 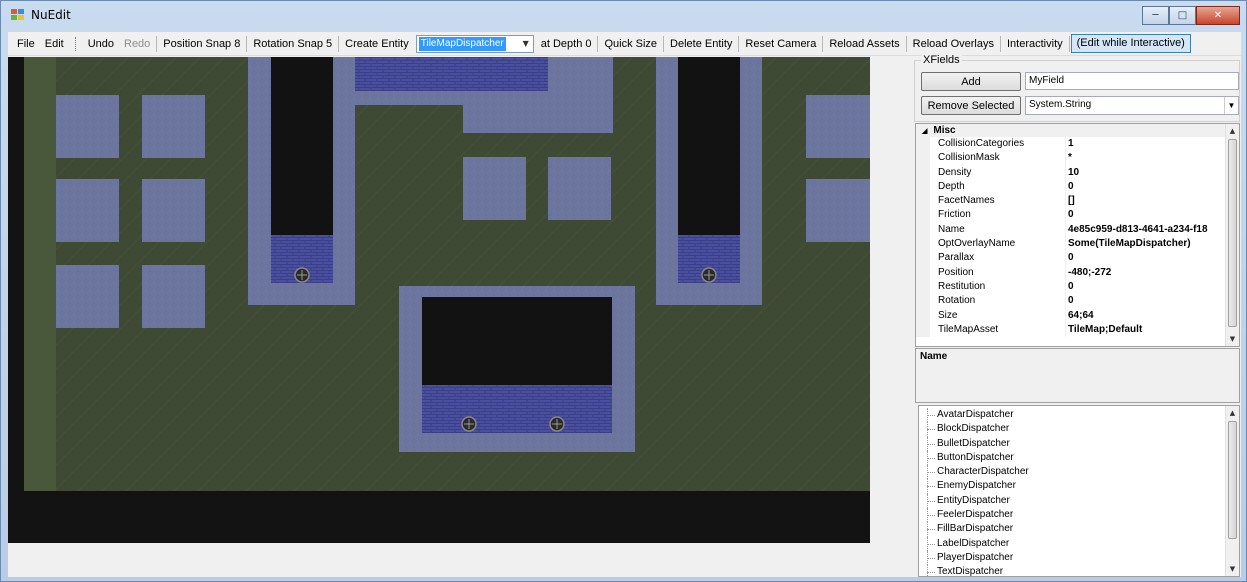 What do you see at coordinates (1077, 130) in the screenshot?
I see `property-category: ◢ Misc` at bounding box center [1077, 130].